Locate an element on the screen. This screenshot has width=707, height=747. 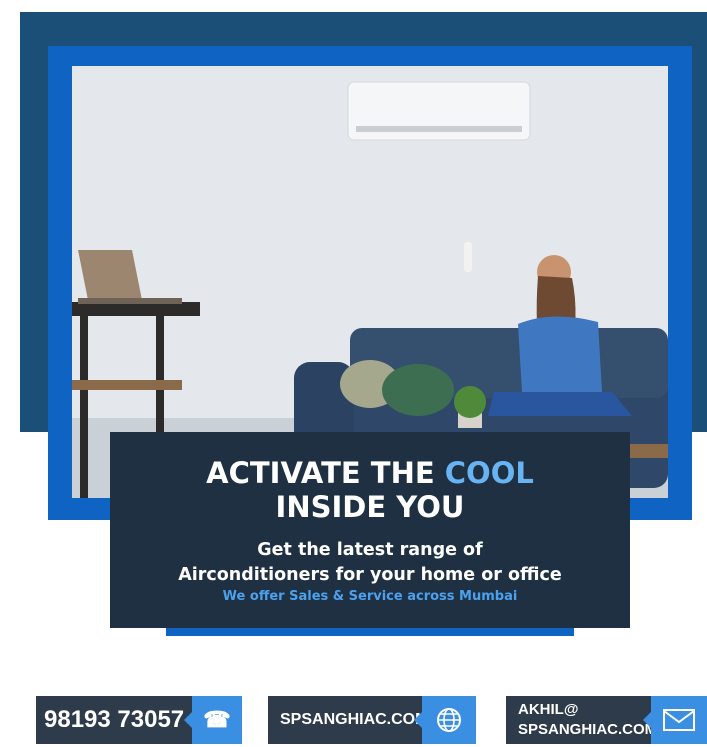
service-note: We offer Sales & Service across Mumbai is located at coordinates (370, 596).